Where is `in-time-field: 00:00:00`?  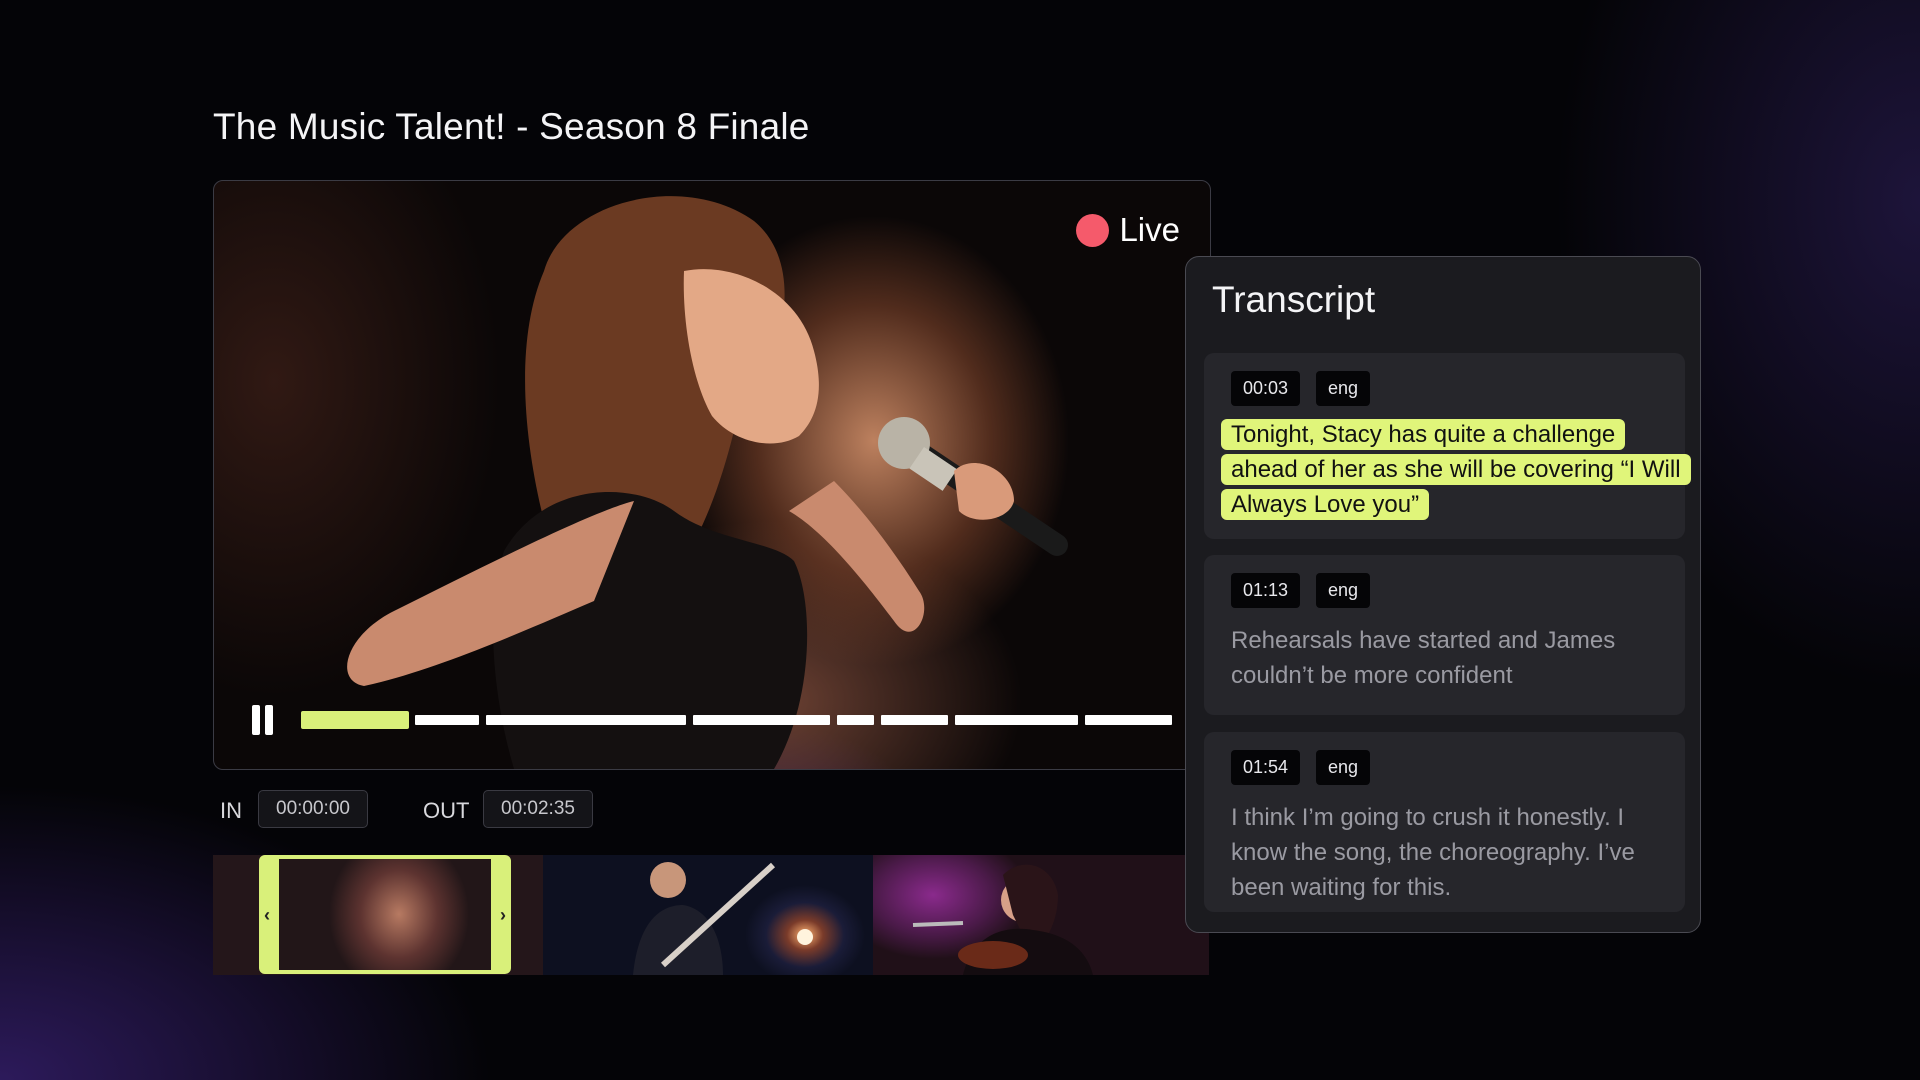 in-time-field: 00:00:00 is located at coordinates (313, 809).